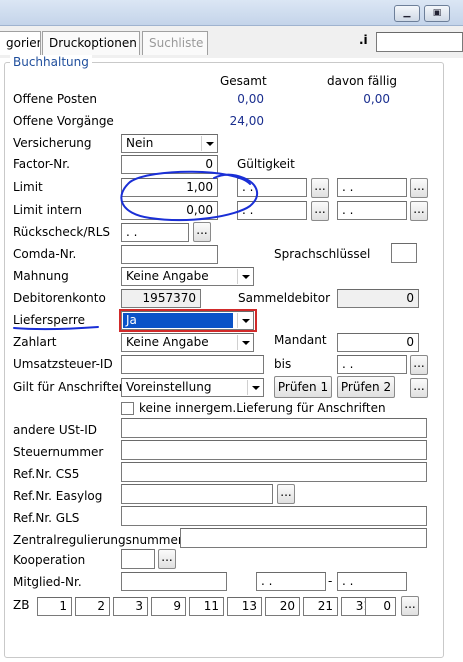 The image size is (463, 662). What do you see at coordinates (56, 328) in the screenshot?
I see `annotation-underline` at bounding box center [56, 328].